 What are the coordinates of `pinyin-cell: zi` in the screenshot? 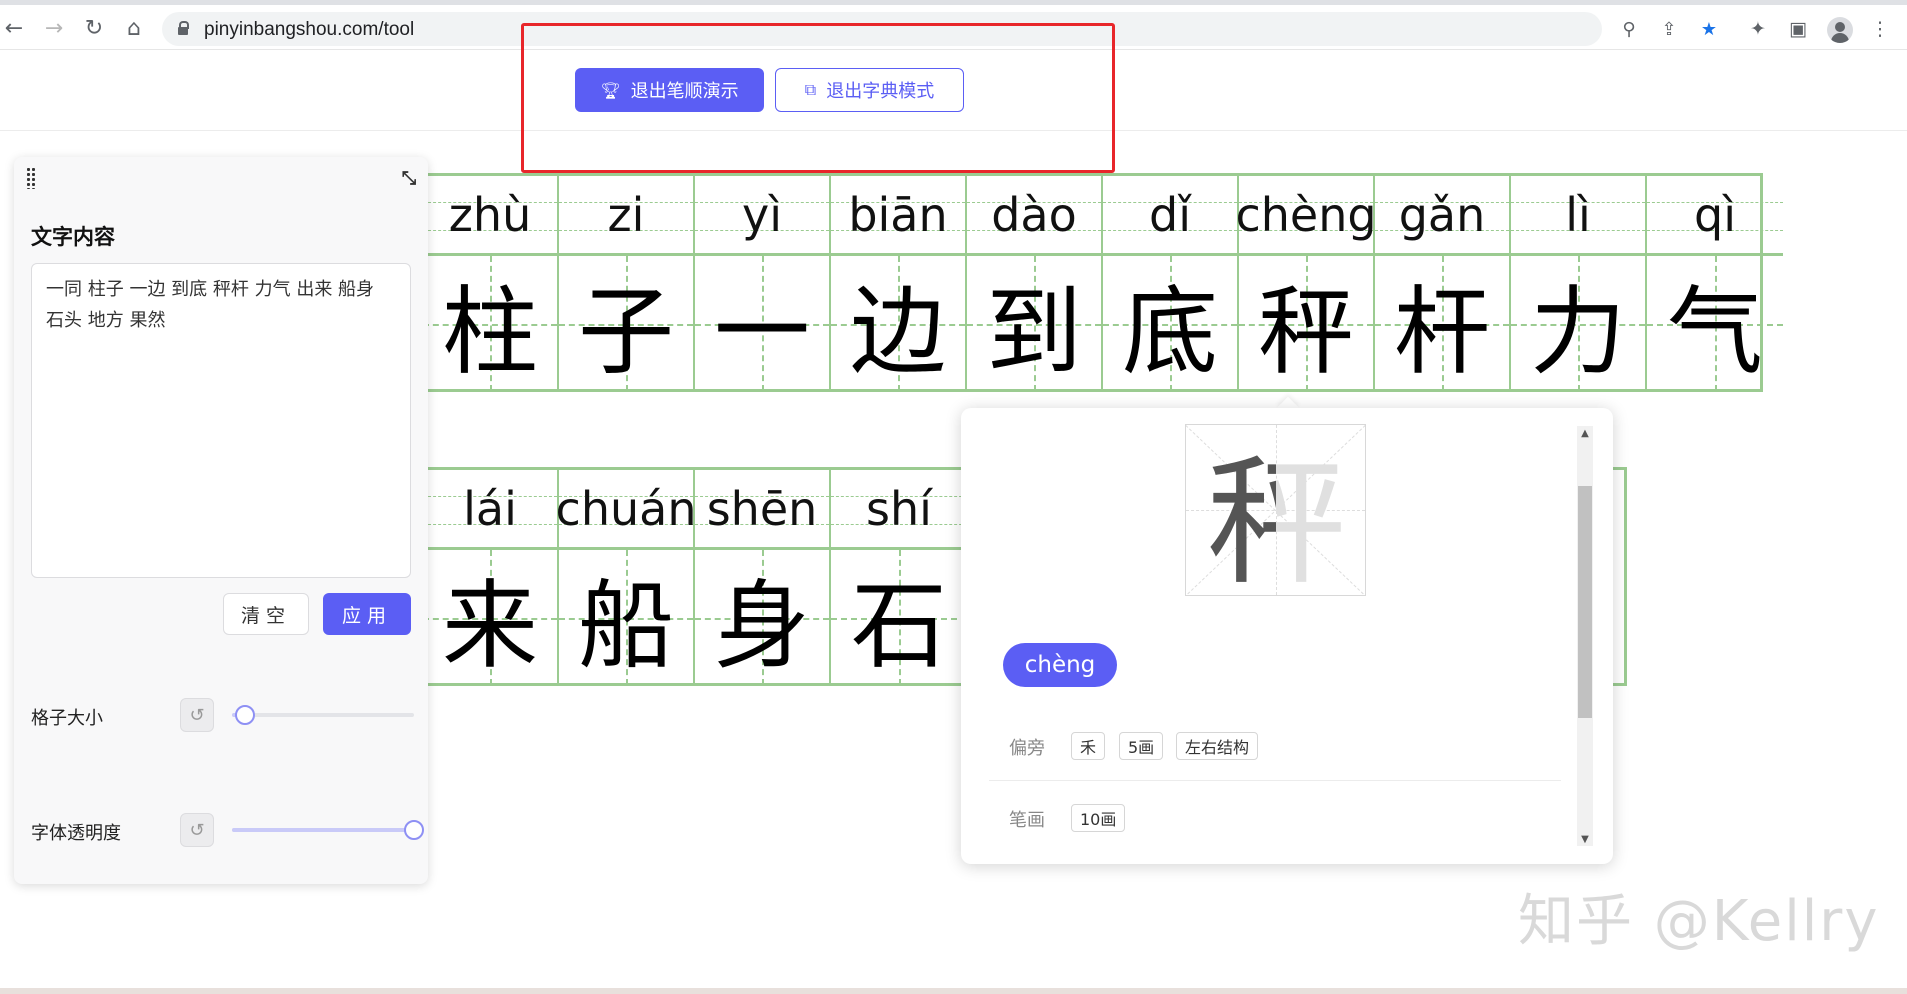 It's located at (626, 216).